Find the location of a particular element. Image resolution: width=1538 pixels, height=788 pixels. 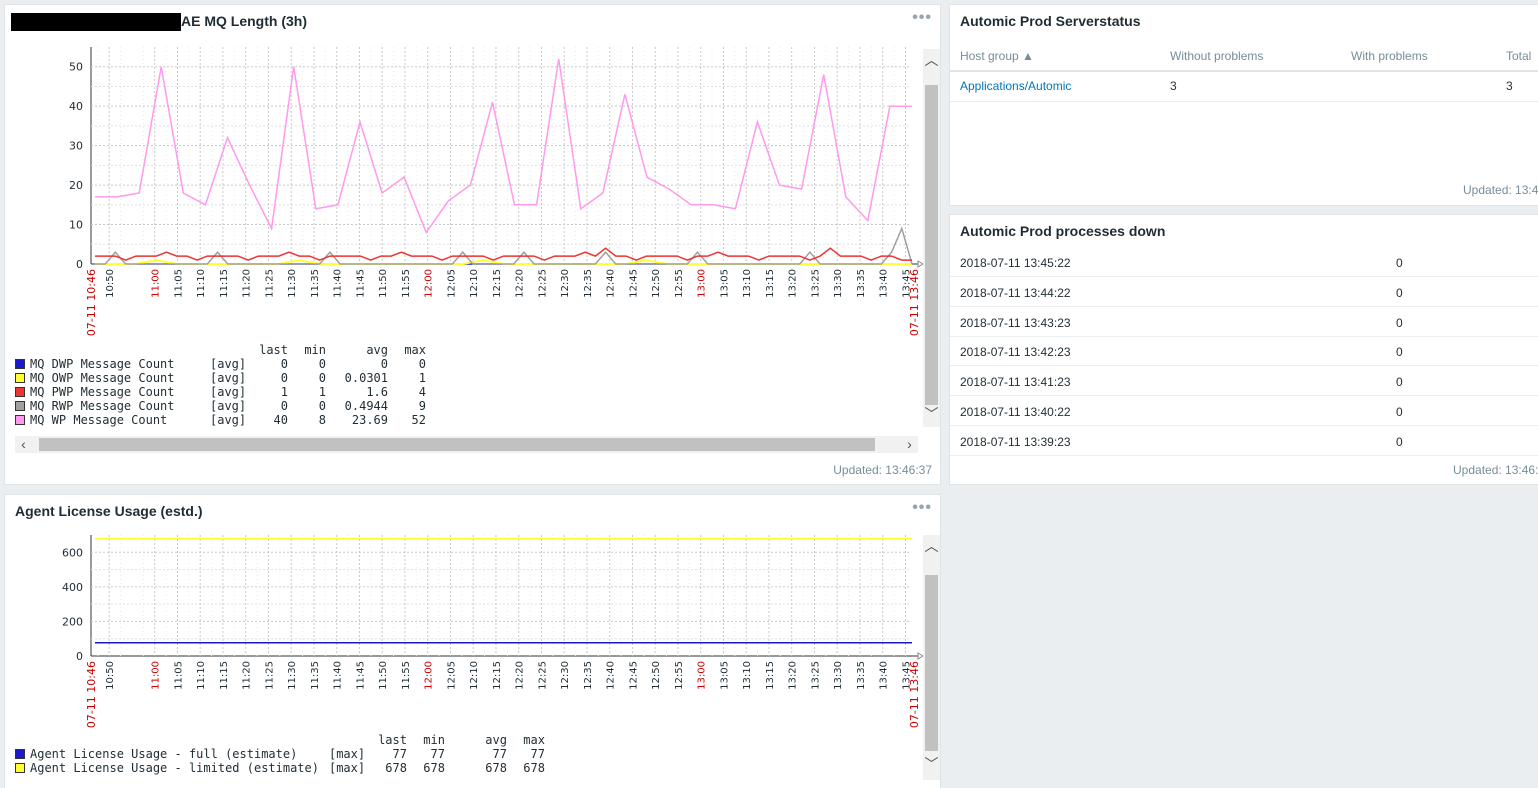

x-tick-label: 12:10 is located at coordinates (474, 675).